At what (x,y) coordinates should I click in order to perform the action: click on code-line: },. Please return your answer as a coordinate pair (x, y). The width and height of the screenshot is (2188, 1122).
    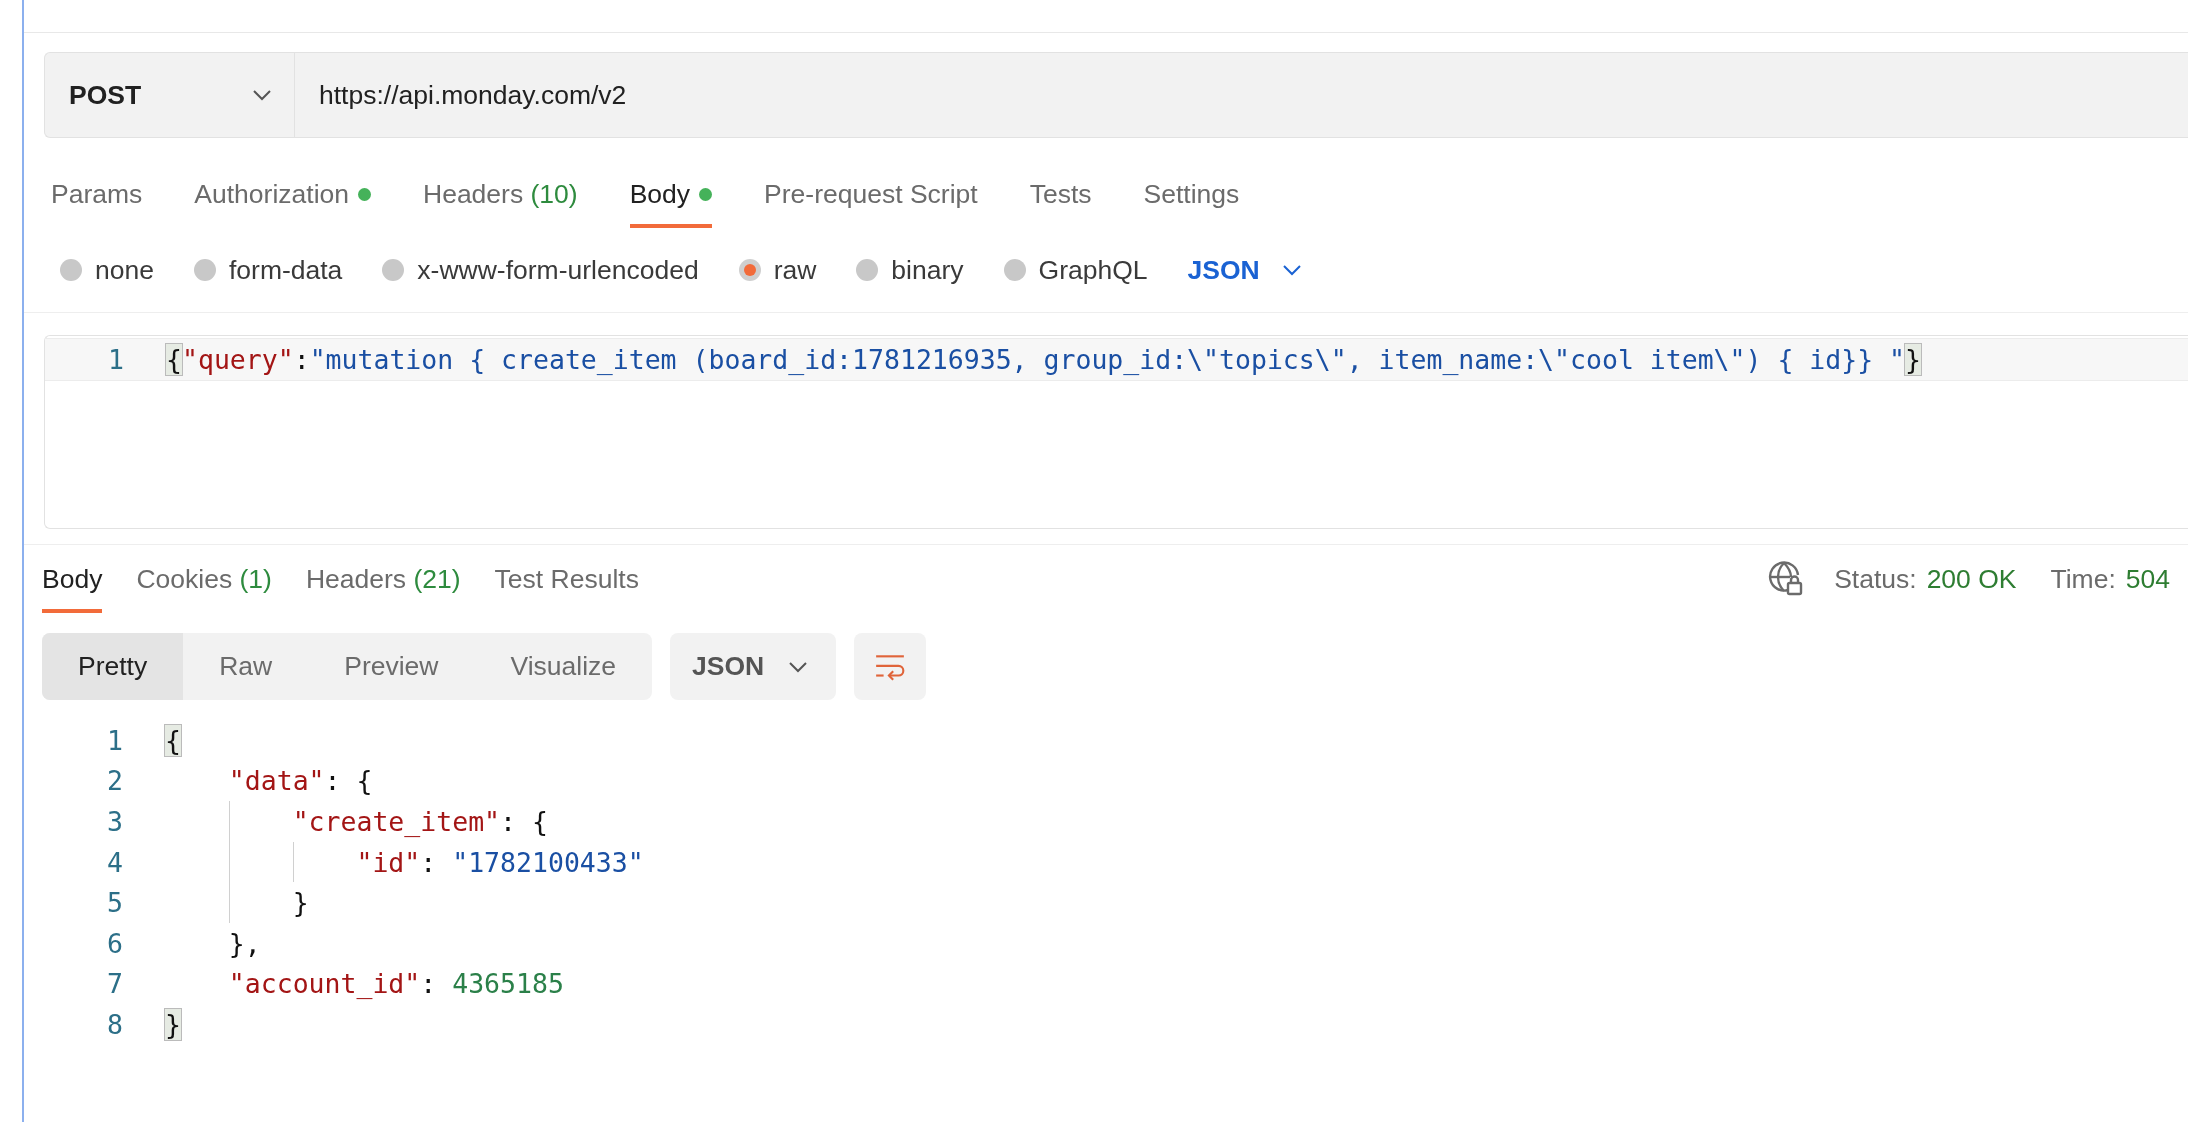
    Looking at the image, I should click on (244, 943).